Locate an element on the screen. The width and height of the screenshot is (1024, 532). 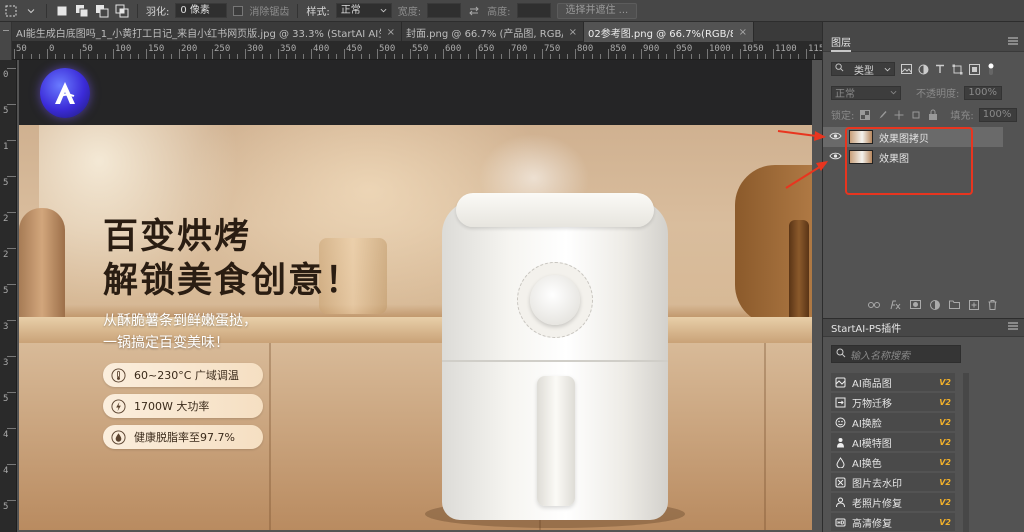
marquee-tool-icon is located at coordinates (11, 11).